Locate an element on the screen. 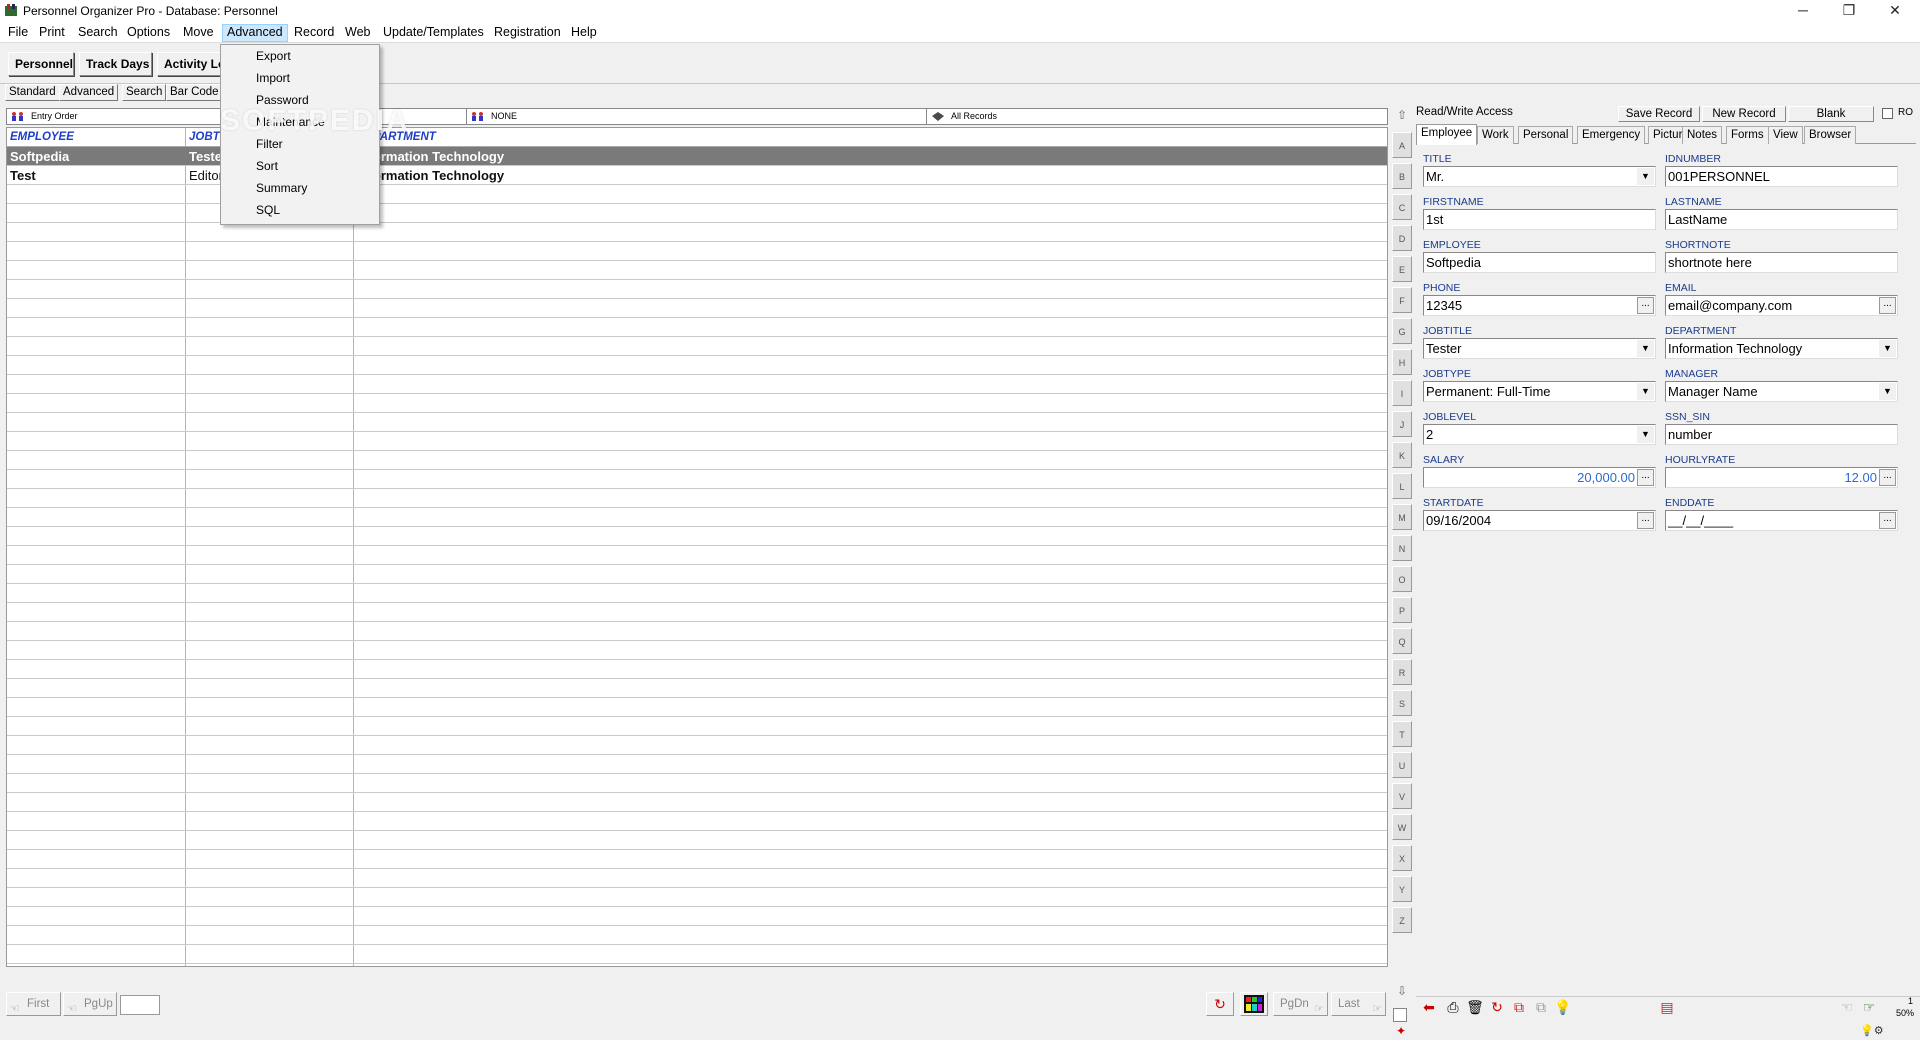 The width and height of the screenshot is (1920, 1040). alpha-index-b: B is located at coordinates (1402, 176).